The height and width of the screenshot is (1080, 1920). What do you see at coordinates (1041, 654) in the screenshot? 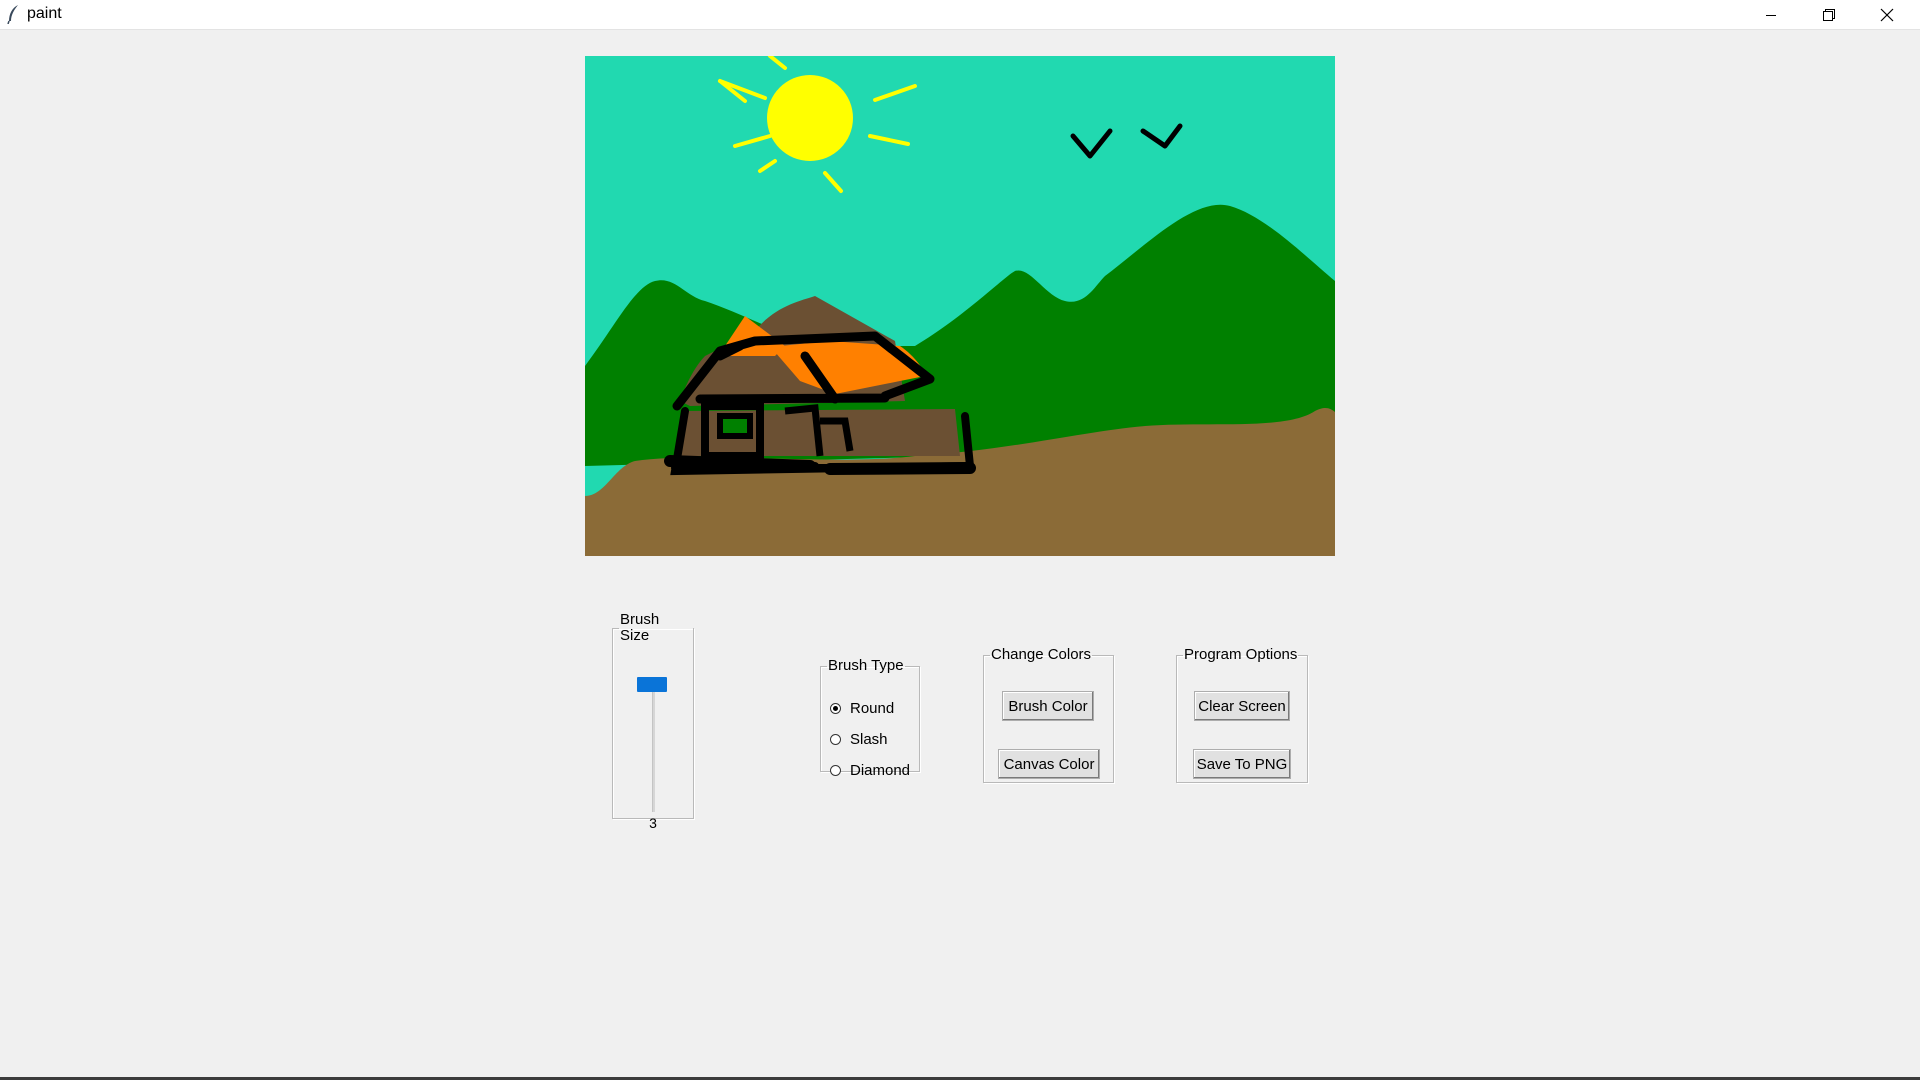
I see `change-colors-legend: Change Colors` at bounding box center [1041, 654].